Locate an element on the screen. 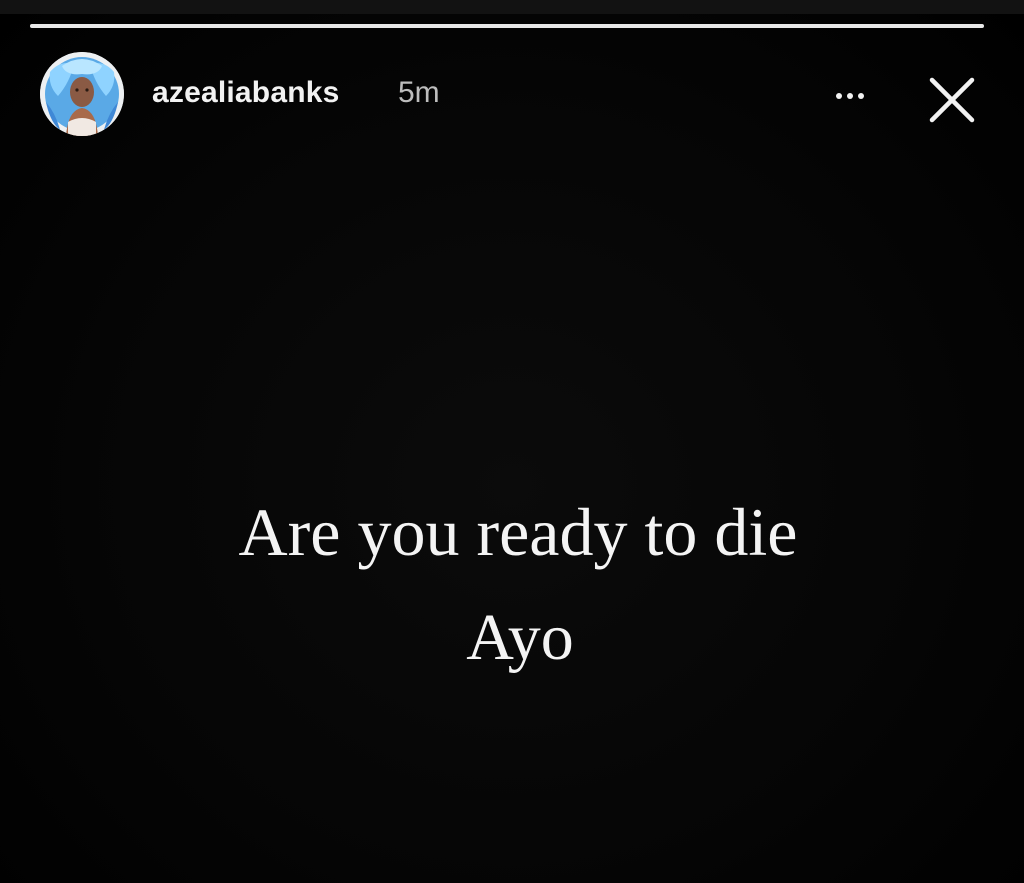 The width and height of the screenshot is (1024, 883). profile-avatar-icon is located at coordinates (82, 94).